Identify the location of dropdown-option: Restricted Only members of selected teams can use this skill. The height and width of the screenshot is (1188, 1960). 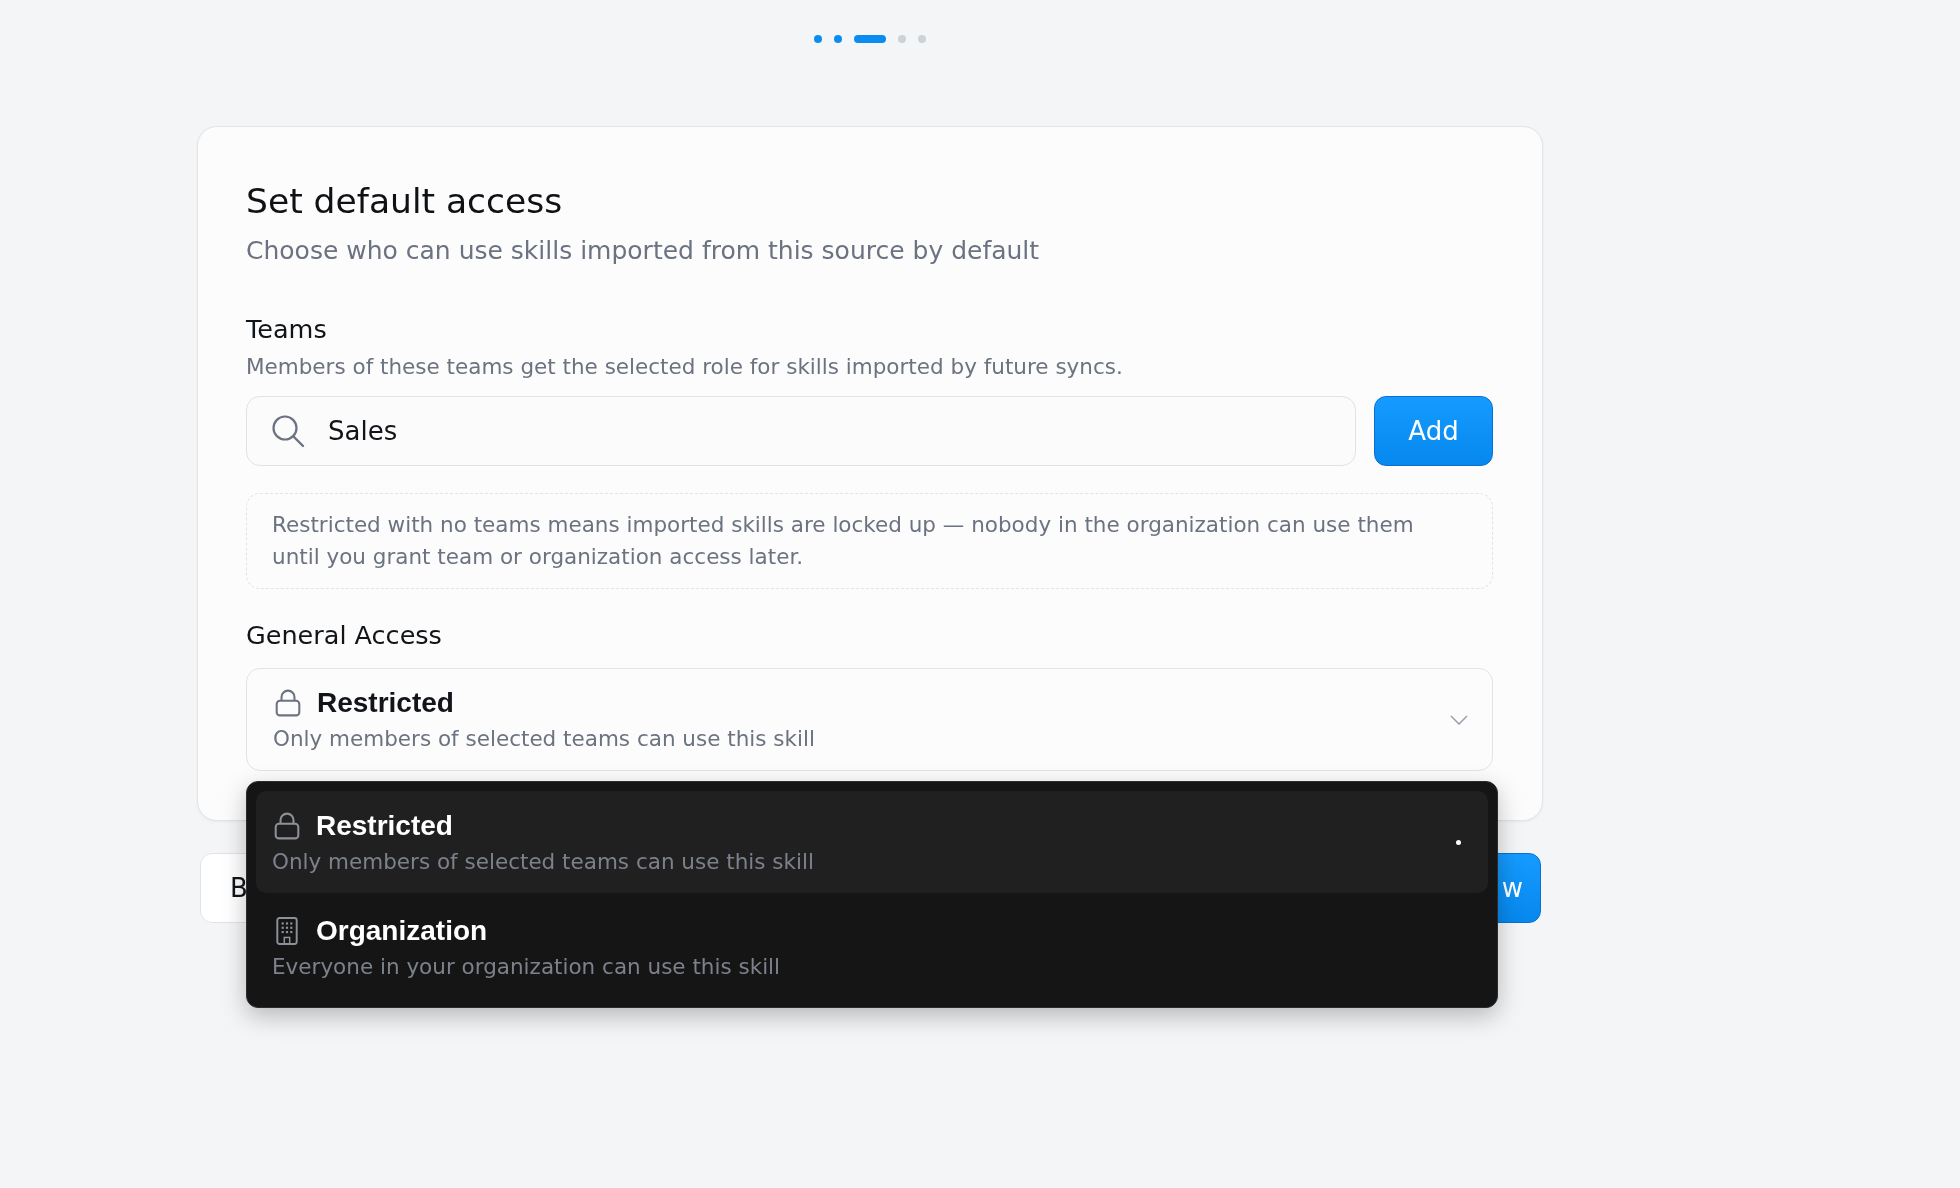
(872, 842).